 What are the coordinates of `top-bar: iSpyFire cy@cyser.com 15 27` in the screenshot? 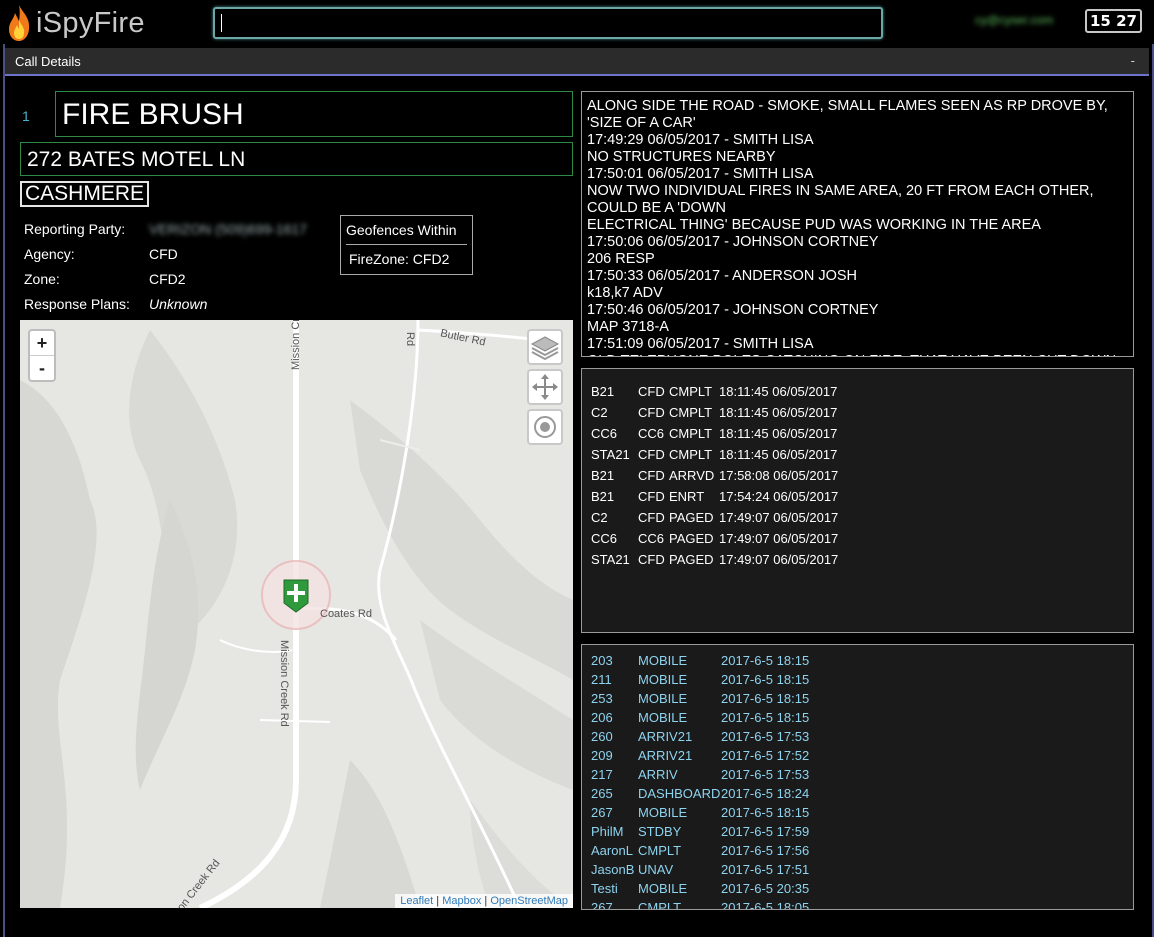 It's located at (577, 22).